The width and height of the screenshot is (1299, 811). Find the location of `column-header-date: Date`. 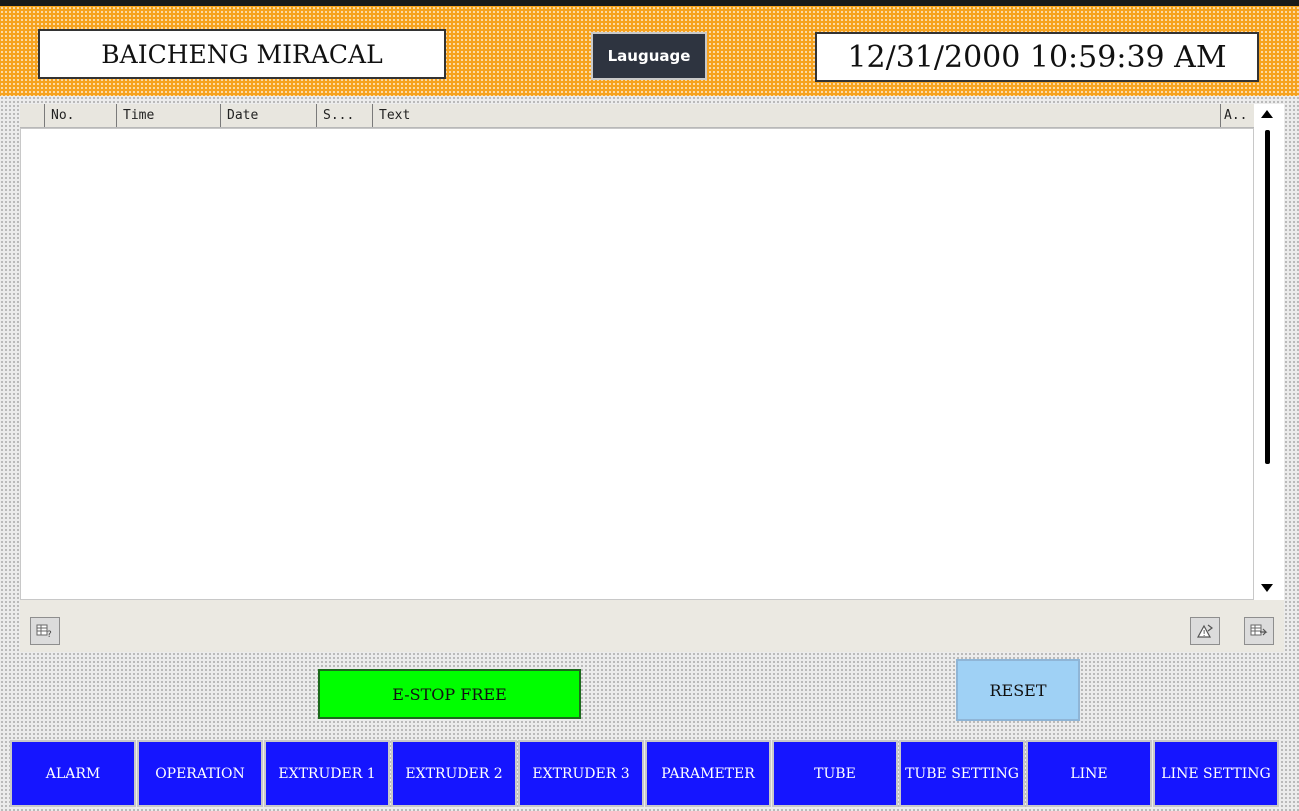

column-header-date: Date is located at coordinates (268, 115).